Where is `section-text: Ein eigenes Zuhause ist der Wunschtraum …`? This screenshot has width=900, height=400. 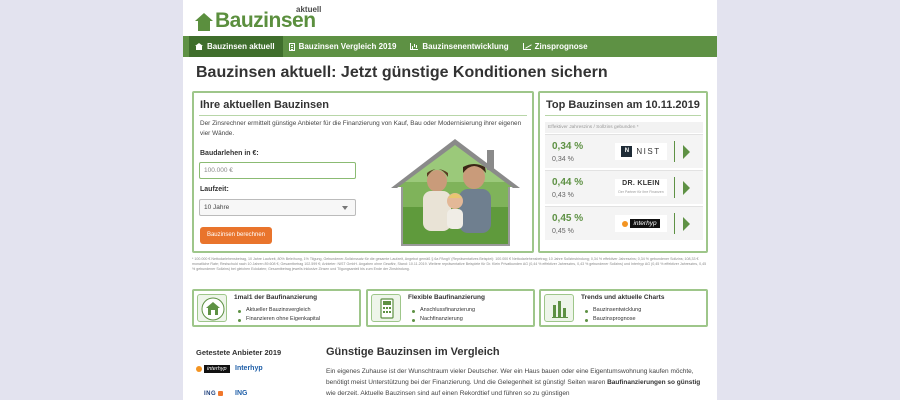 section-text: Ein eigenes Zuhause ist der Wunschtraum … is located at coordinates (517, 382).